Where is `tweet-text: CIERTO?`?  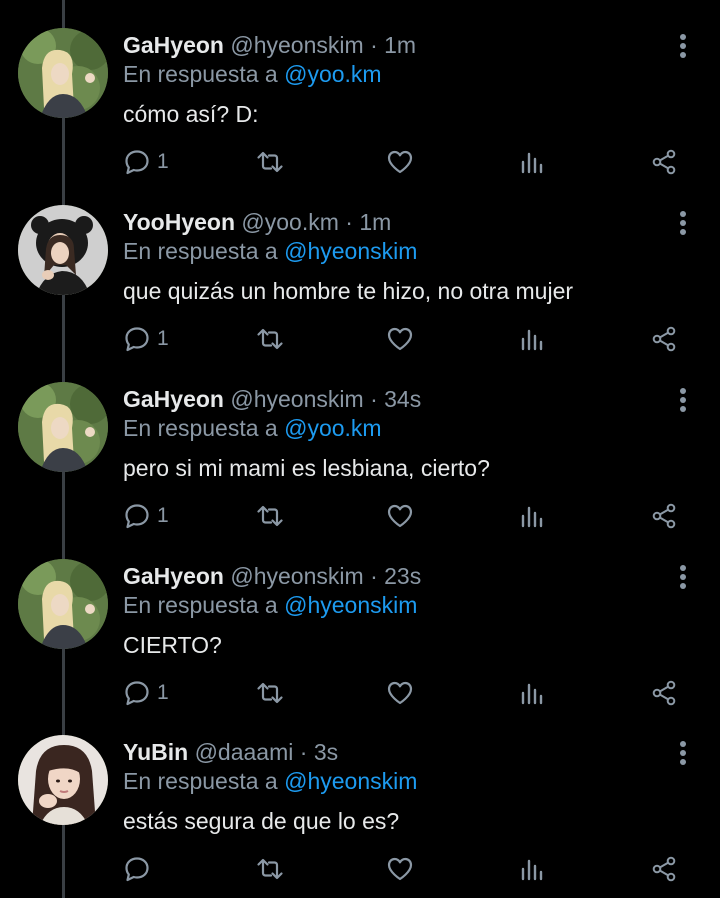
tweet-text: CIERTO? is located at coordinates (172, 645).